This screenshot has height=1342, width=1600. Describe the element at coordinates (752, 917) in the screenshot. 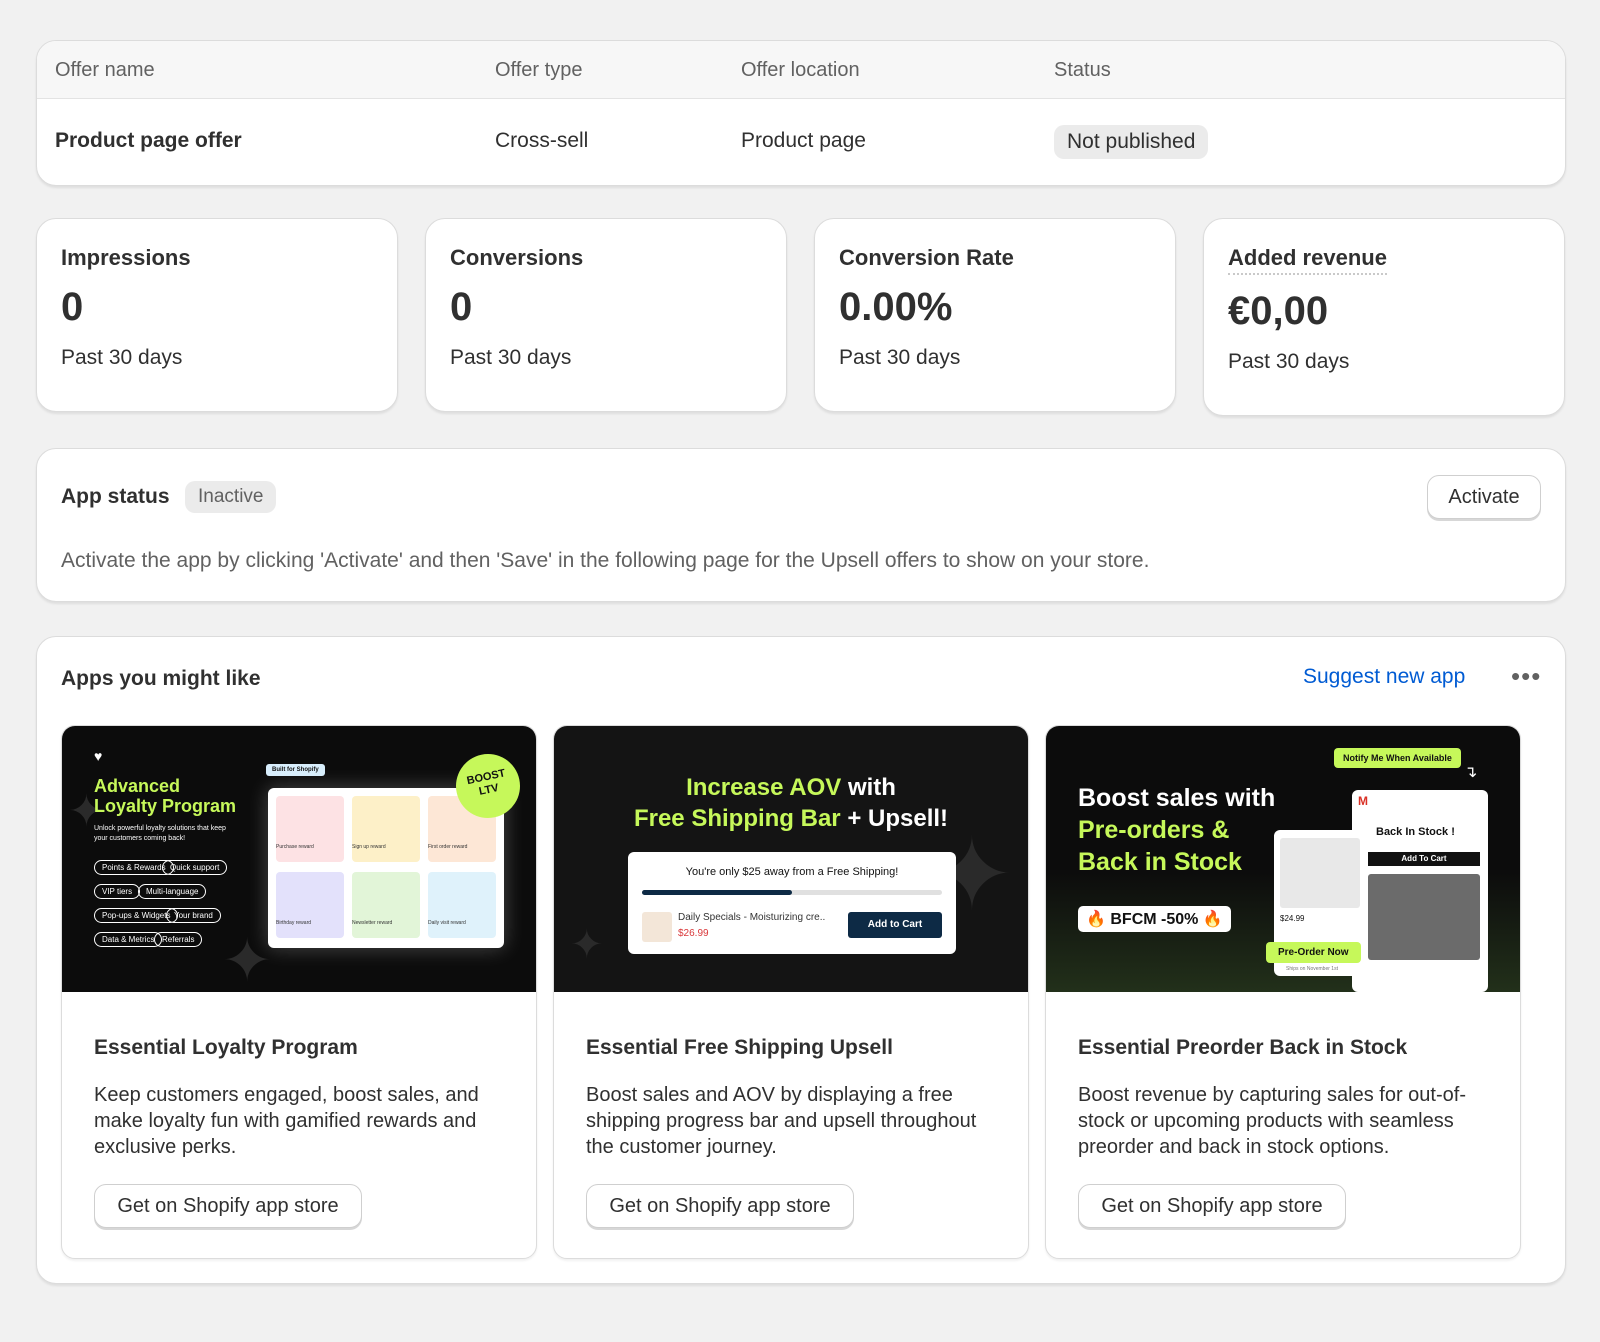

I see `product-name: Daily Specials - Moisturizing cre..` at that location.